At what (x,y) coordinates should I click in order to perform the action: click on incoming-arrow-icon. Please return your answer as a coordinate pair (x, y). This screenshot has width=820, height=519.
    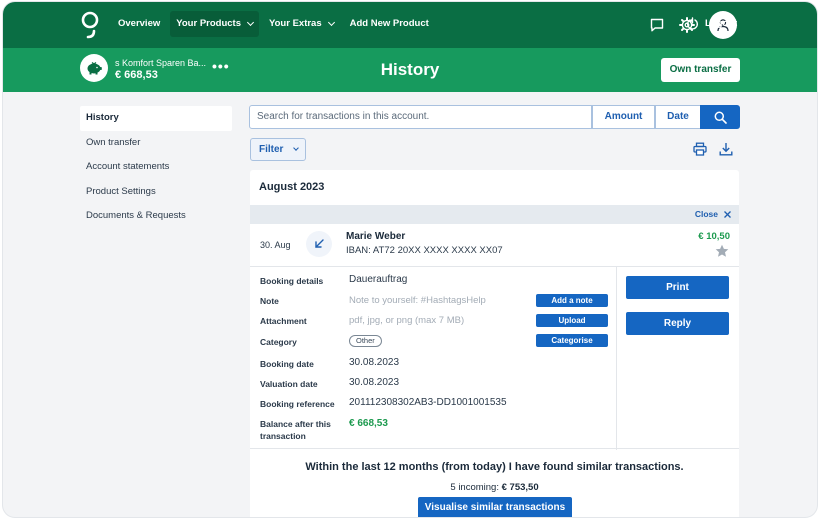
    Looking at the image, I should click on (319, 244).